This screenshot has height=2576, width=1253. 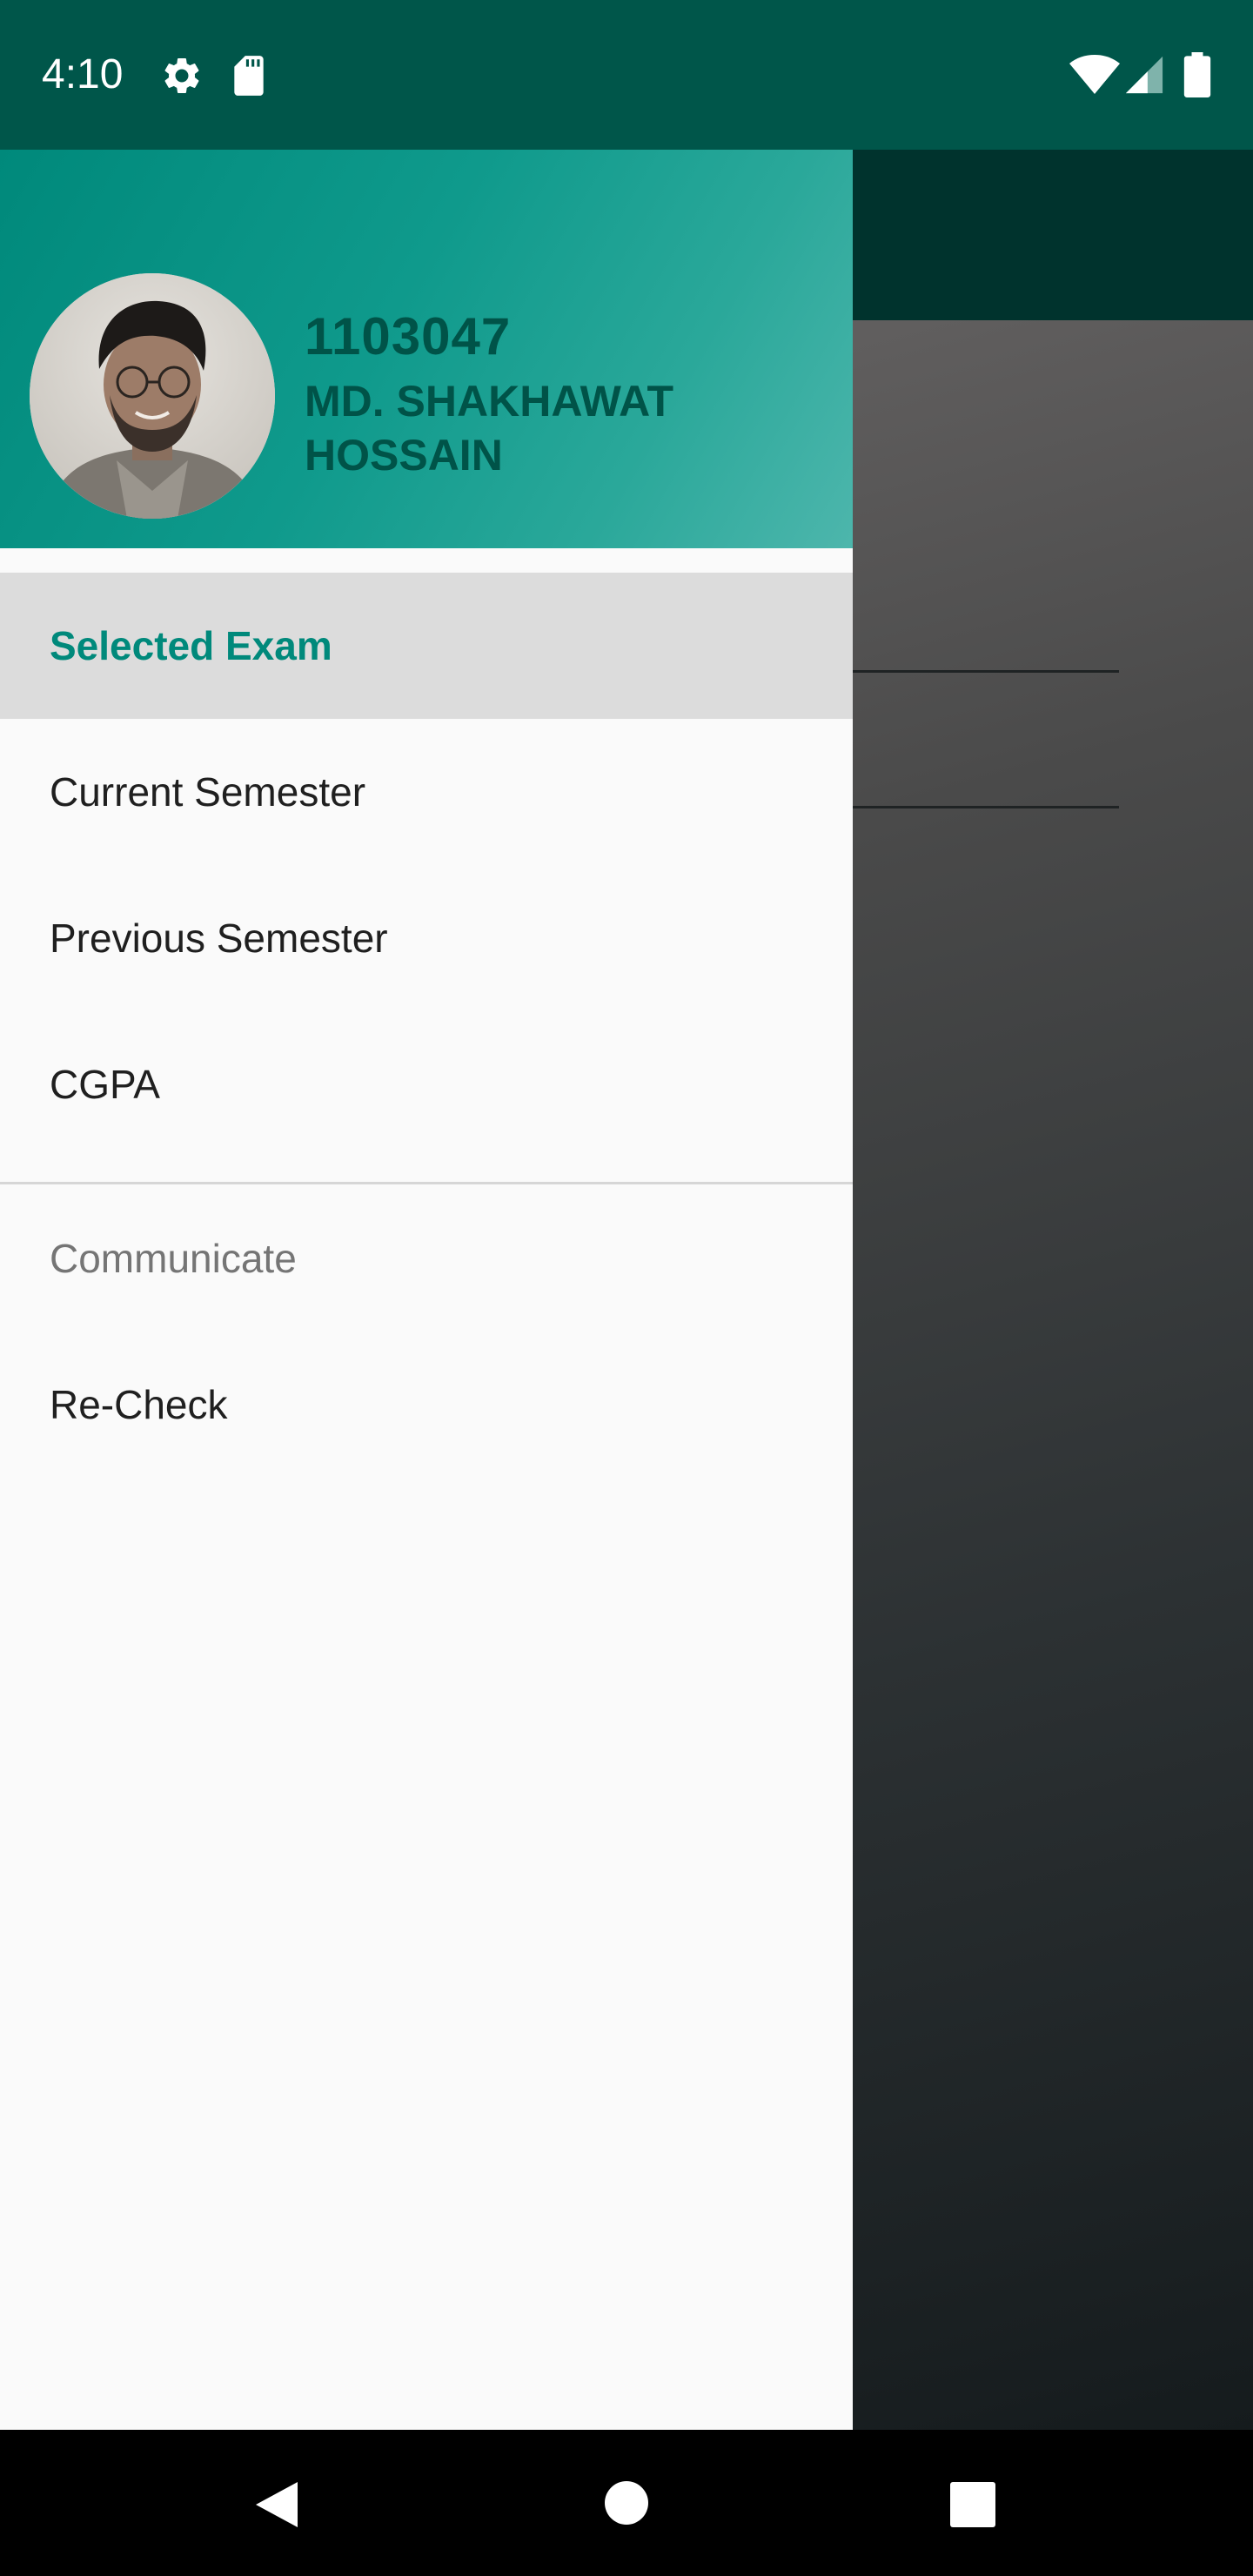 I want to click on avatar, so click(x=152, y=396).